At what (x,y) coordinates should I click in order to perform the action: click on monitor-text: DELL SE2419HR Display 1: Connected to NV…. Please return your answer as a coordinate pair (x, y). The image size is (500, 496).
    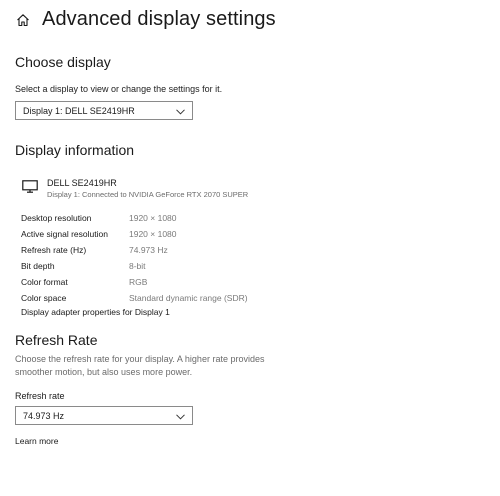
    Looking at the image, I should click on (147, 188).